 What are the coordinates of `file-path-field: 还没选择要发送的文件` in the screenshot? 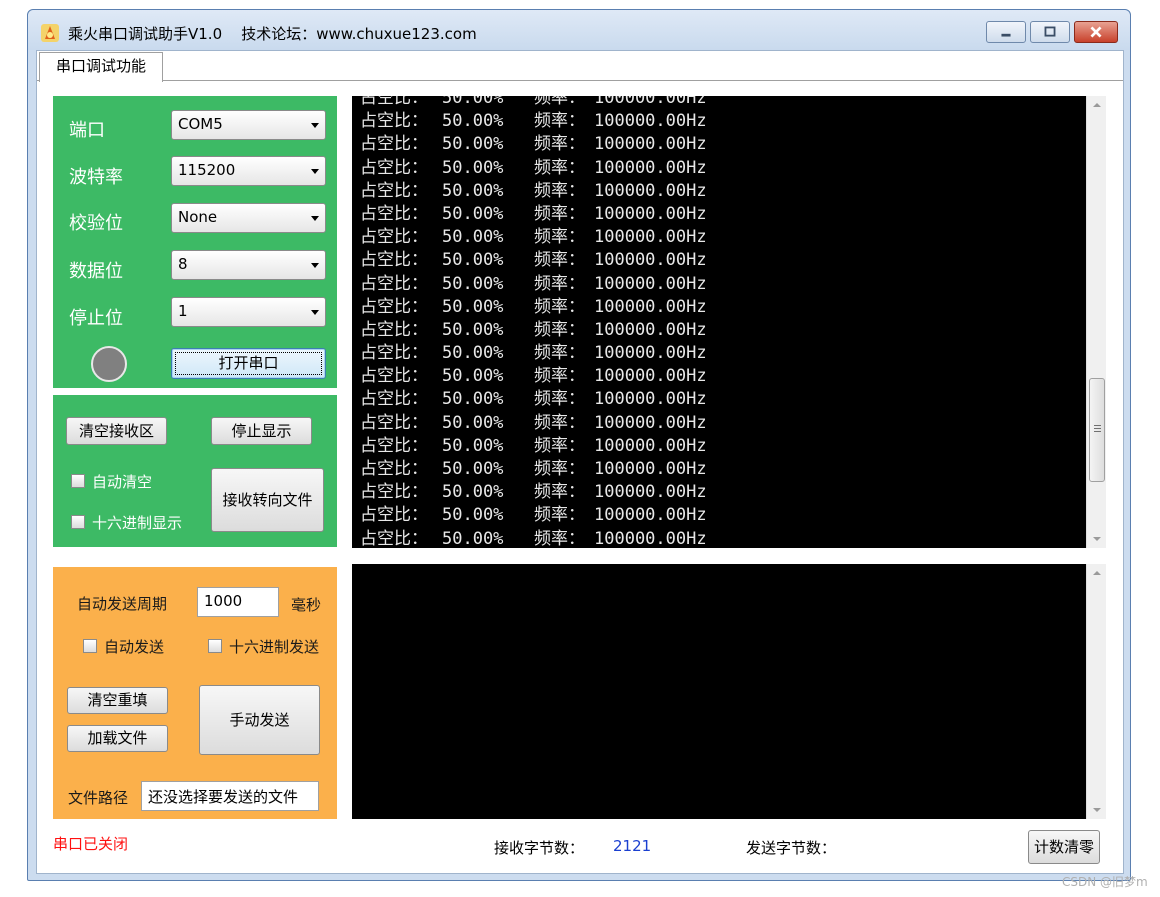 It's located at (230, 796).